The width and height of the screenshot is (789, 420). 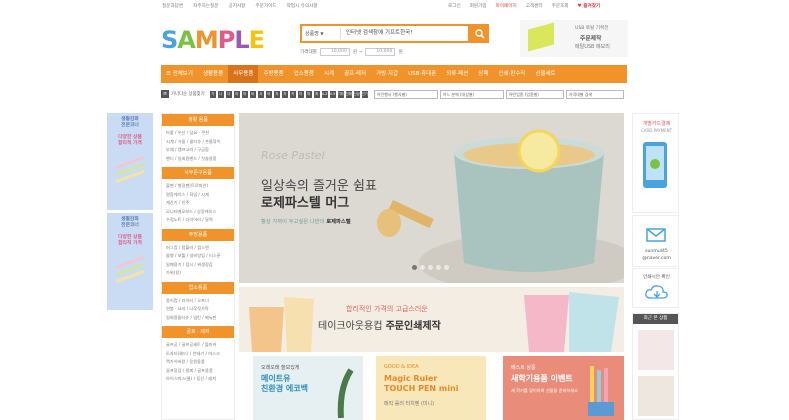 What do you see at coordinates (457, 74) in the screenshot?
I see `nav-item-fashion: 의류·패션` at bounding box center [457, 74].